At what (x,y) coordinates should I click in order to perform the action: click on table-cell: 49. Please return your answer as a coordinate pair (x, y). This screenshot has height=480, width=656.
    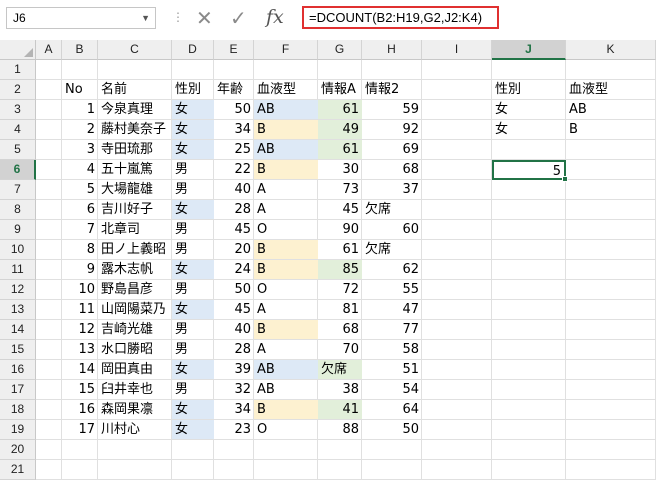
    Looking at the image, I should click on (340, 130).